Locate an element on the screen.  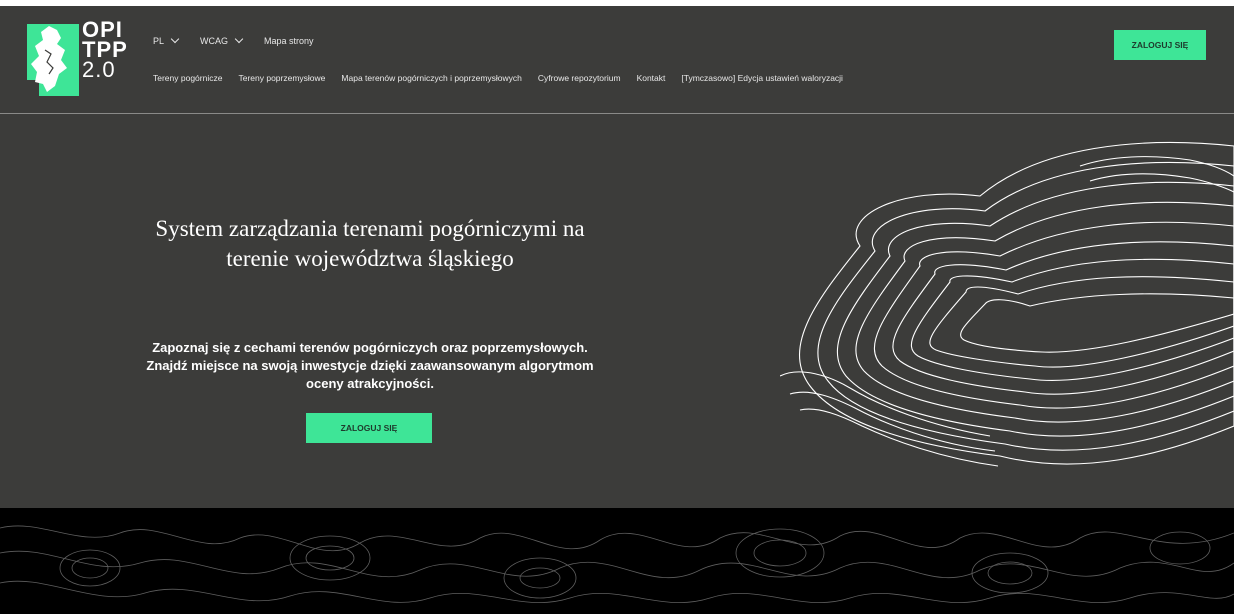
silesia-map-icon is located at coordinates (53, 60).